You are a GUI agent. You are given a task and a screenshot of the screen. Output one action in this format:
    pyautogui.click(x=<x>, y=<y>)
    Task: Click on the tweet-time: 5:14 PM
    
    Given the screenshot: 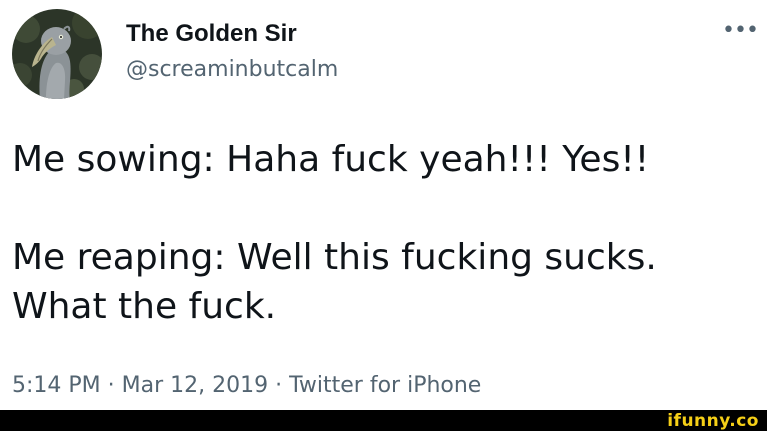 What is the action you would take?
    pyautogui.click(x=56, y=385)
    